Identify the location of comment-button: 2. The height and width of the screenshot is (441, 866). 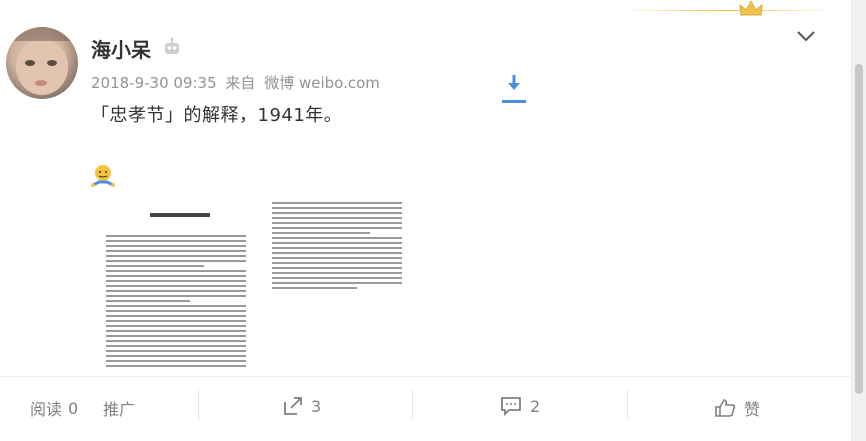
(520, 406).